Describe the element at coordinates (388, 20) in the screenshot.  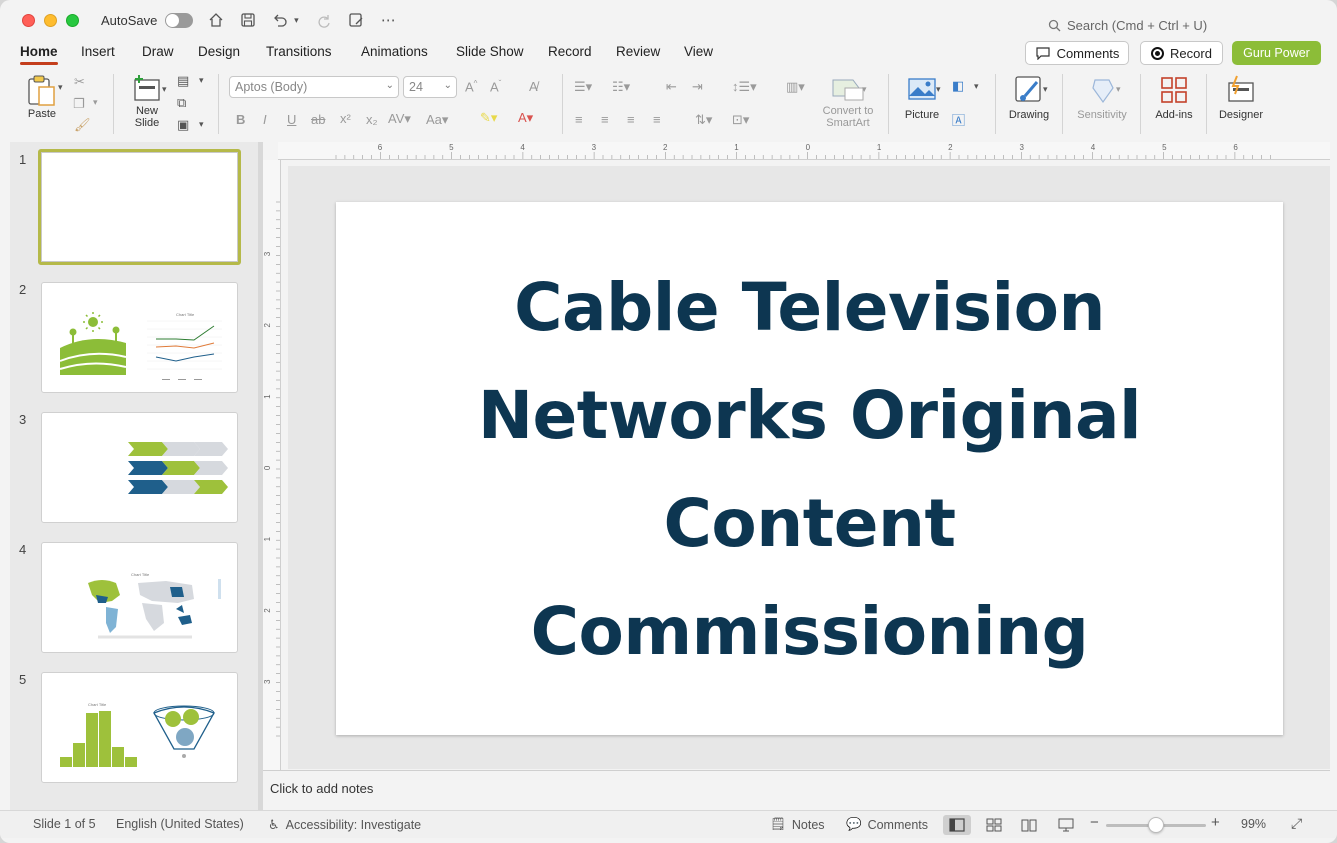
I see `more-icon: ⋯` at that location.